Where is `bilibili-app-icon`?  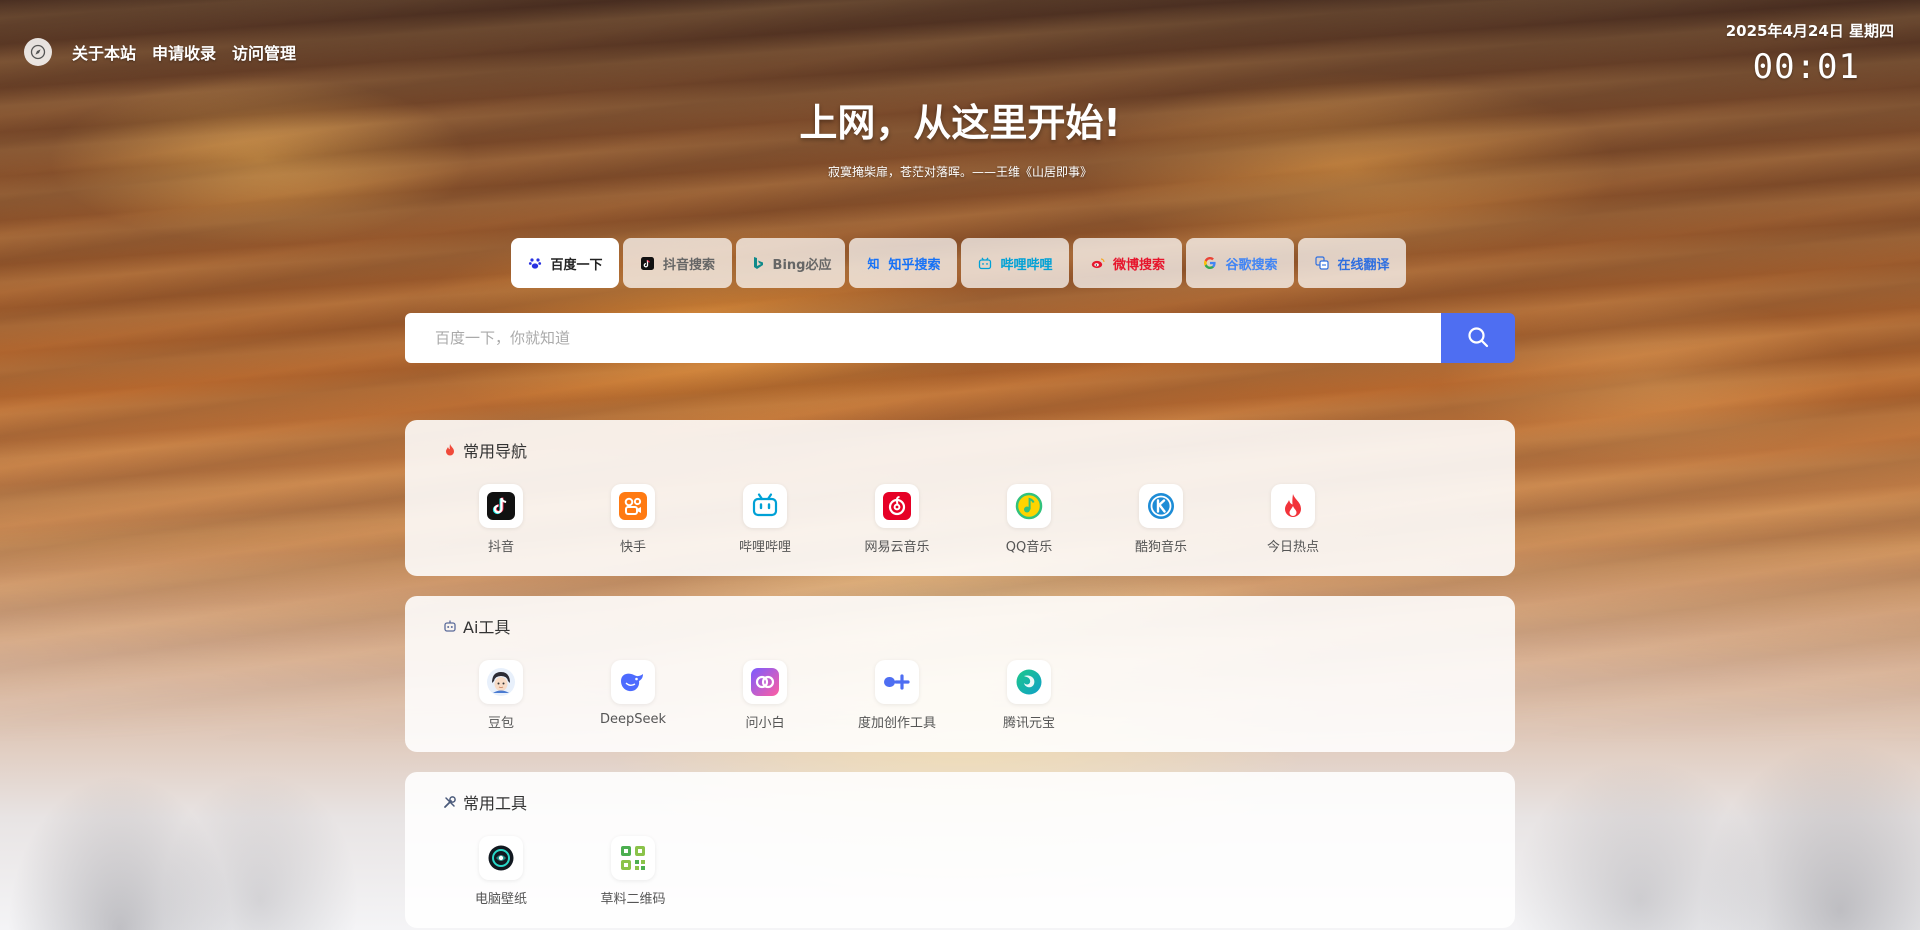
bilibili-app-icon is located at coordinates (765, 506).